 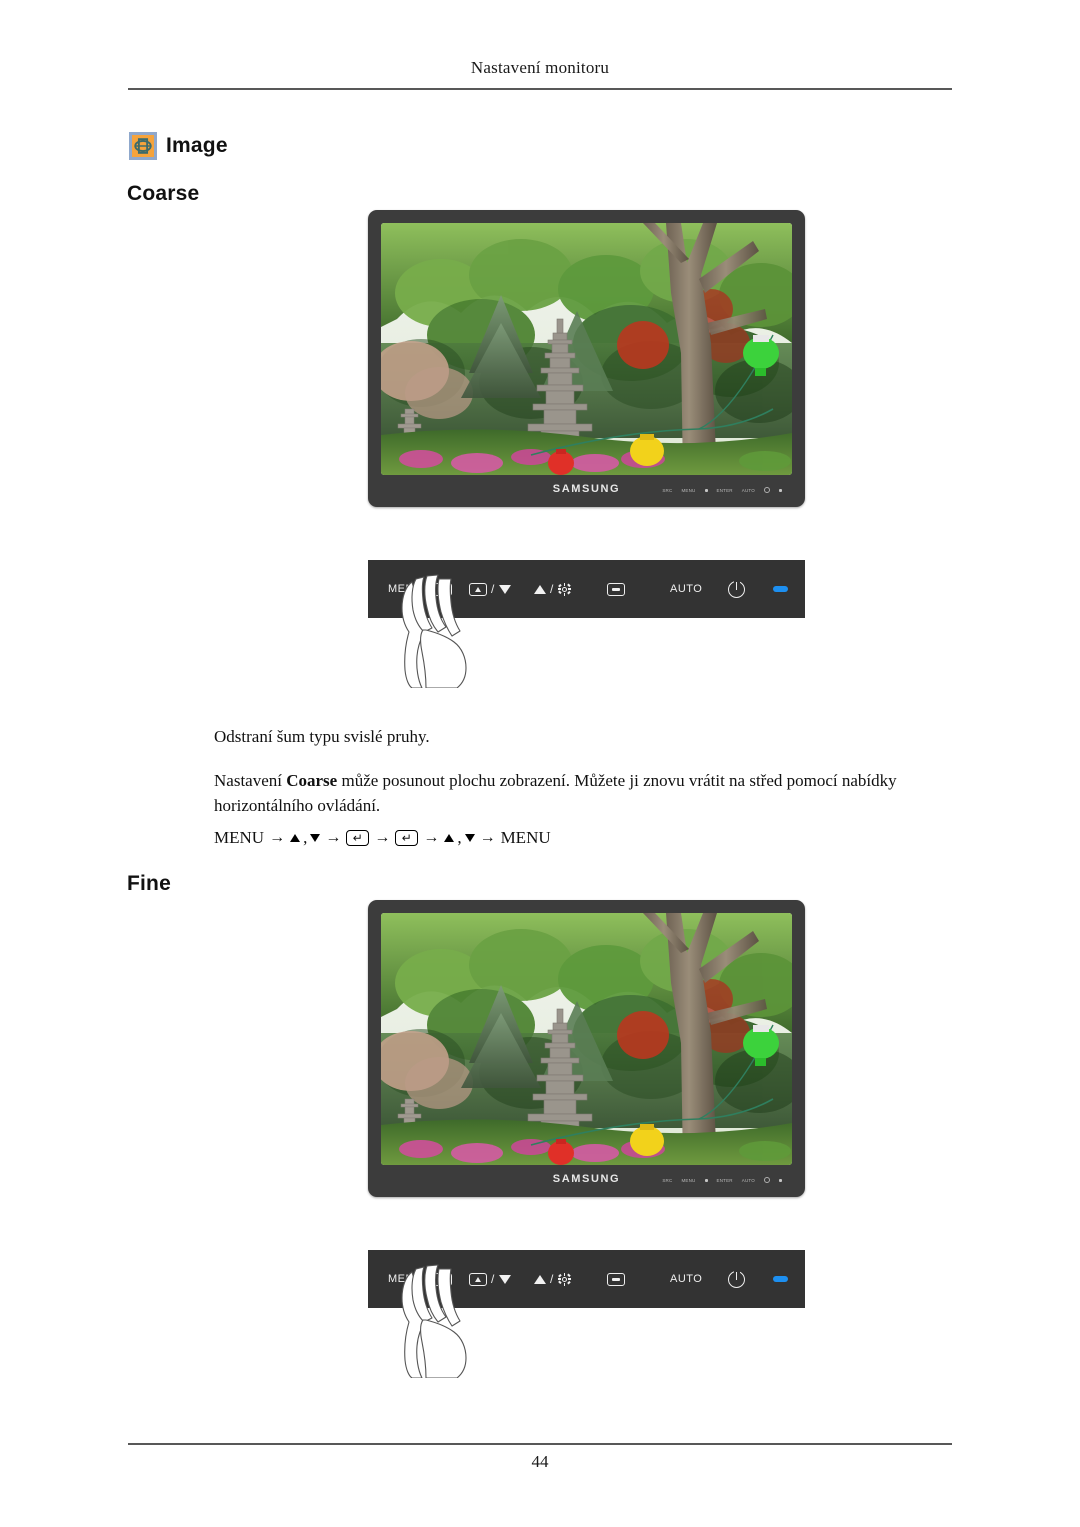 I want to click on menu-path-start: MENU, so click(x=239, y=837).